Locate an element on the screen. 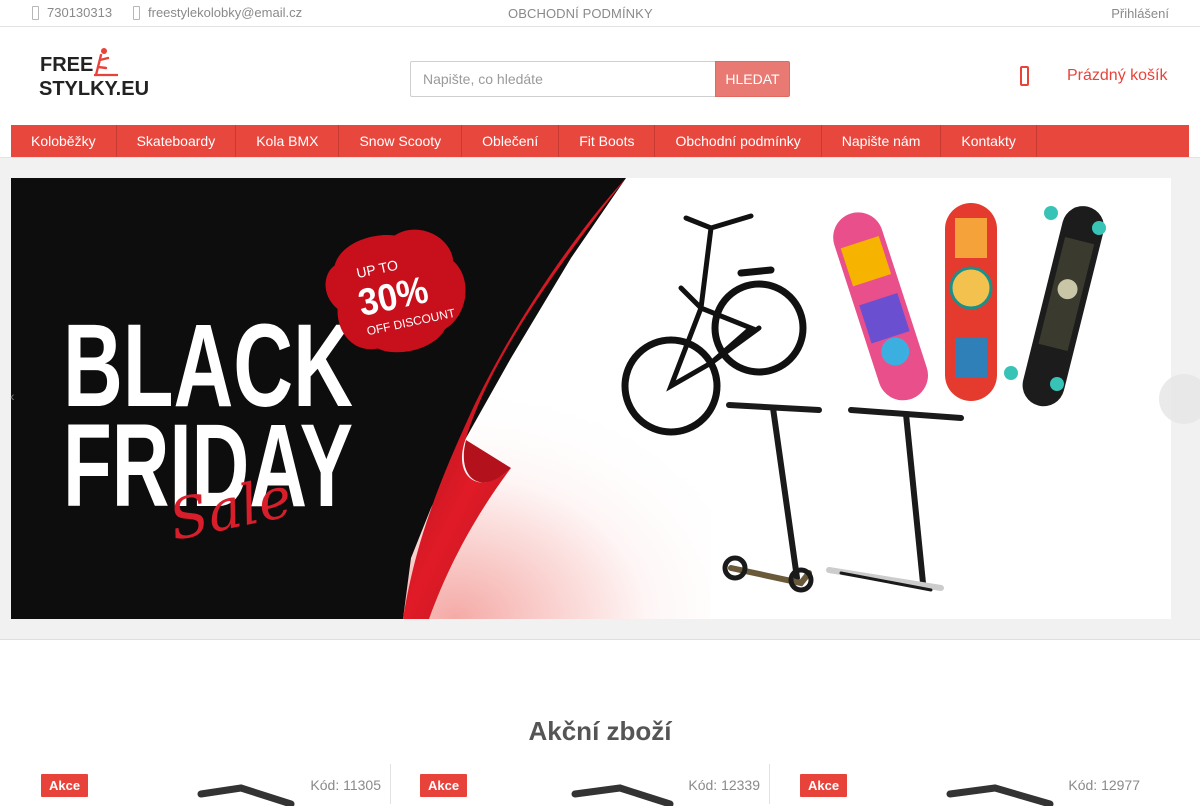  site-logo: FREE STYLKY.EU is located at coordinates (98, 73).